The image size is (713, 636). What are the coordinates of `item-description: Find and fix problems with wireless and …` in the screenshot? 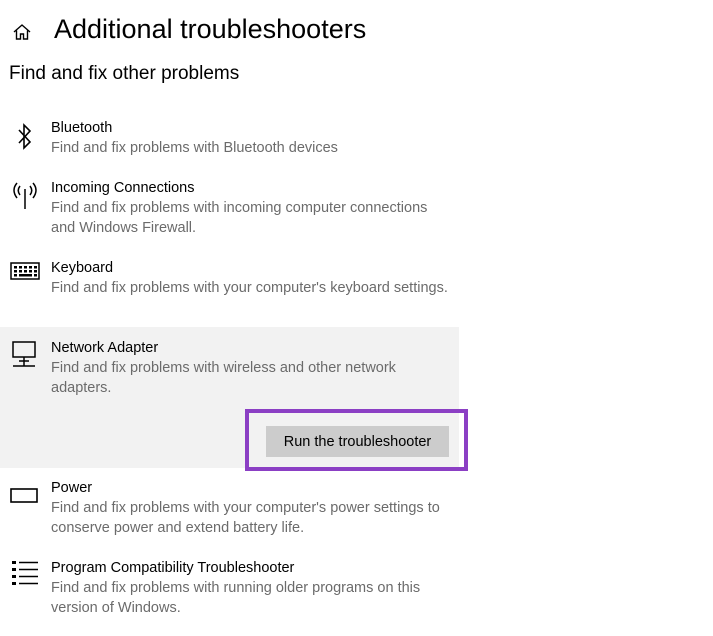 It's located at (223, 378).